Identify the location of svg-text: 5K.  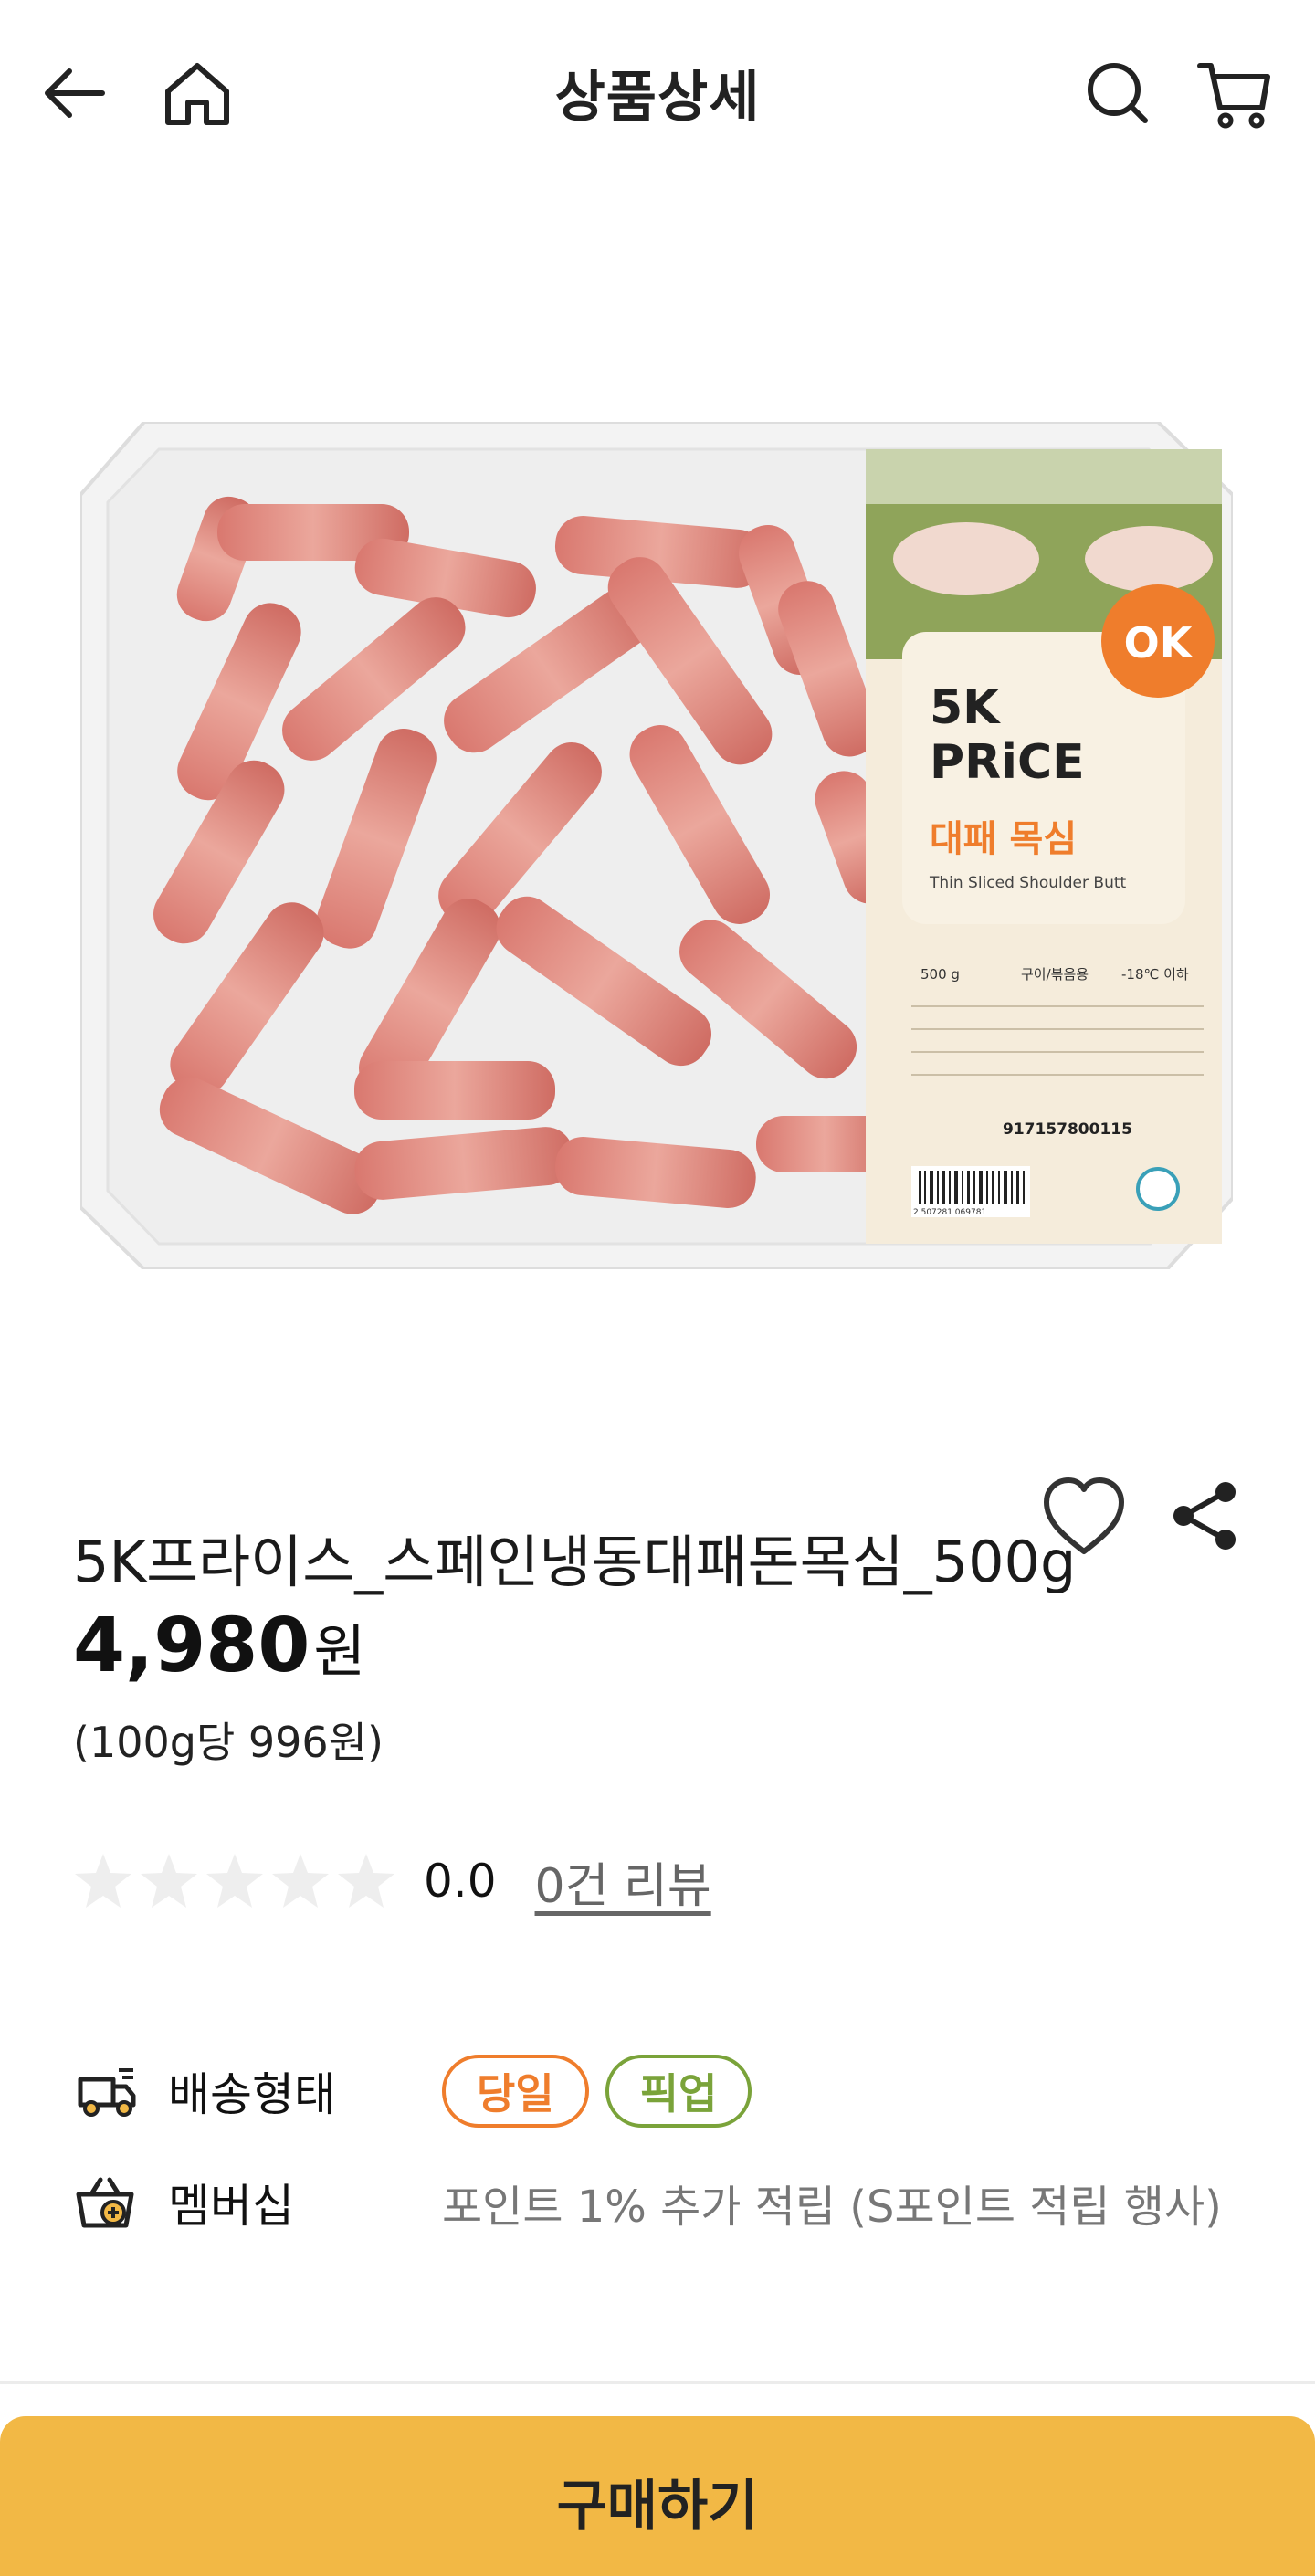
(965, 707).